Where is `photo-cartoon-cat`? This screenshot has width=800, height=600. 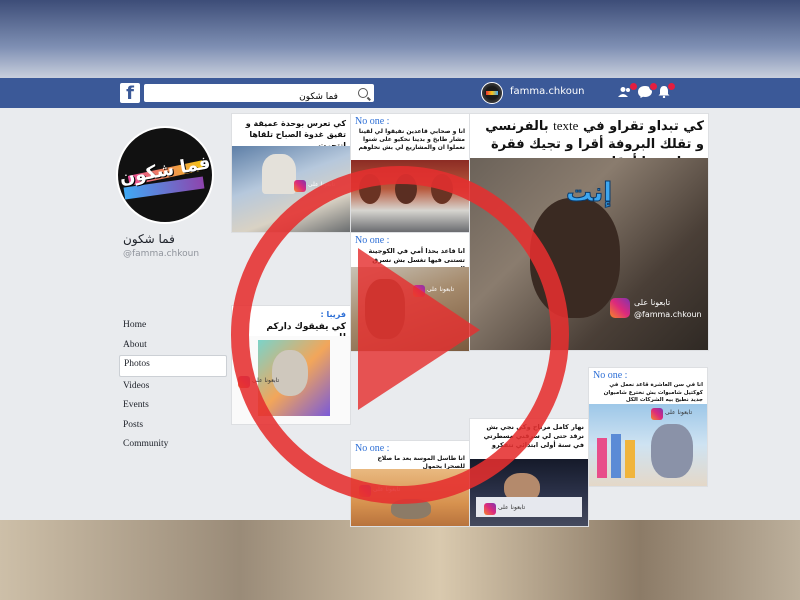
photo-cartoon-cat is located at coordinates (672, 451).